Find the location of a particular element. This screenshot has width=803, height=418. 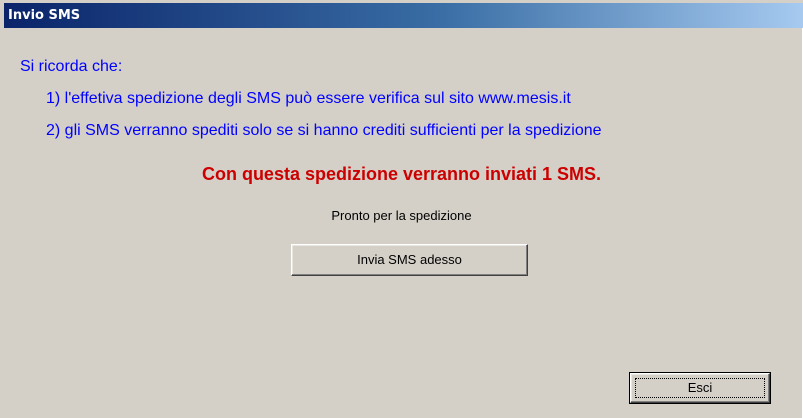

send-sms-button: Invia SMS adesso is located at coordinates (409, 260).